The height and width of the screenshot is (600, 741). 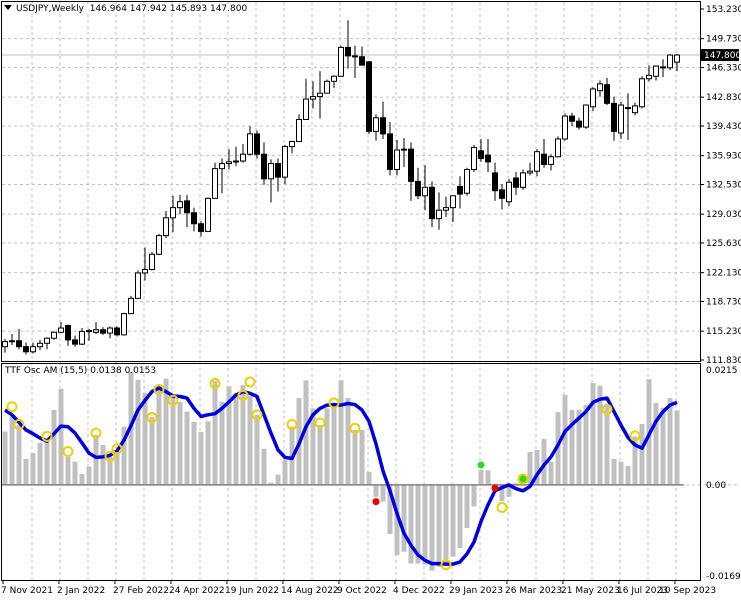 What do you see at coordinates (723, 274) in the screenshot?
I see `price-tick-label: 122.130` at bounding box center [723, 274].